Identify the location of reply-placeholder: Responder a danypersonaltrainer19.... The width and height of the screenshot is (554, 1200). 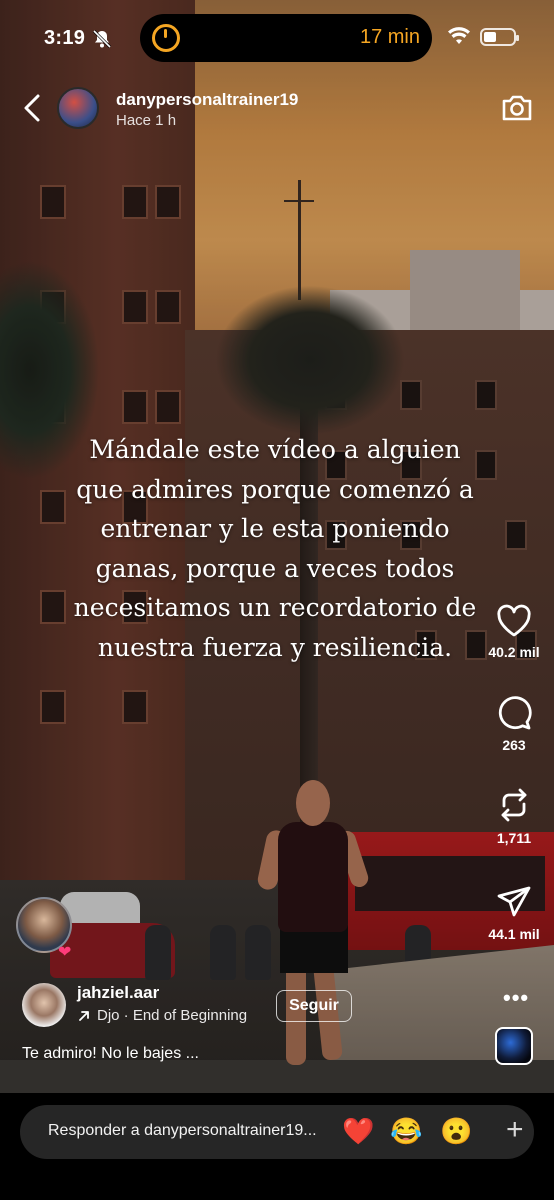
(182, 1130).